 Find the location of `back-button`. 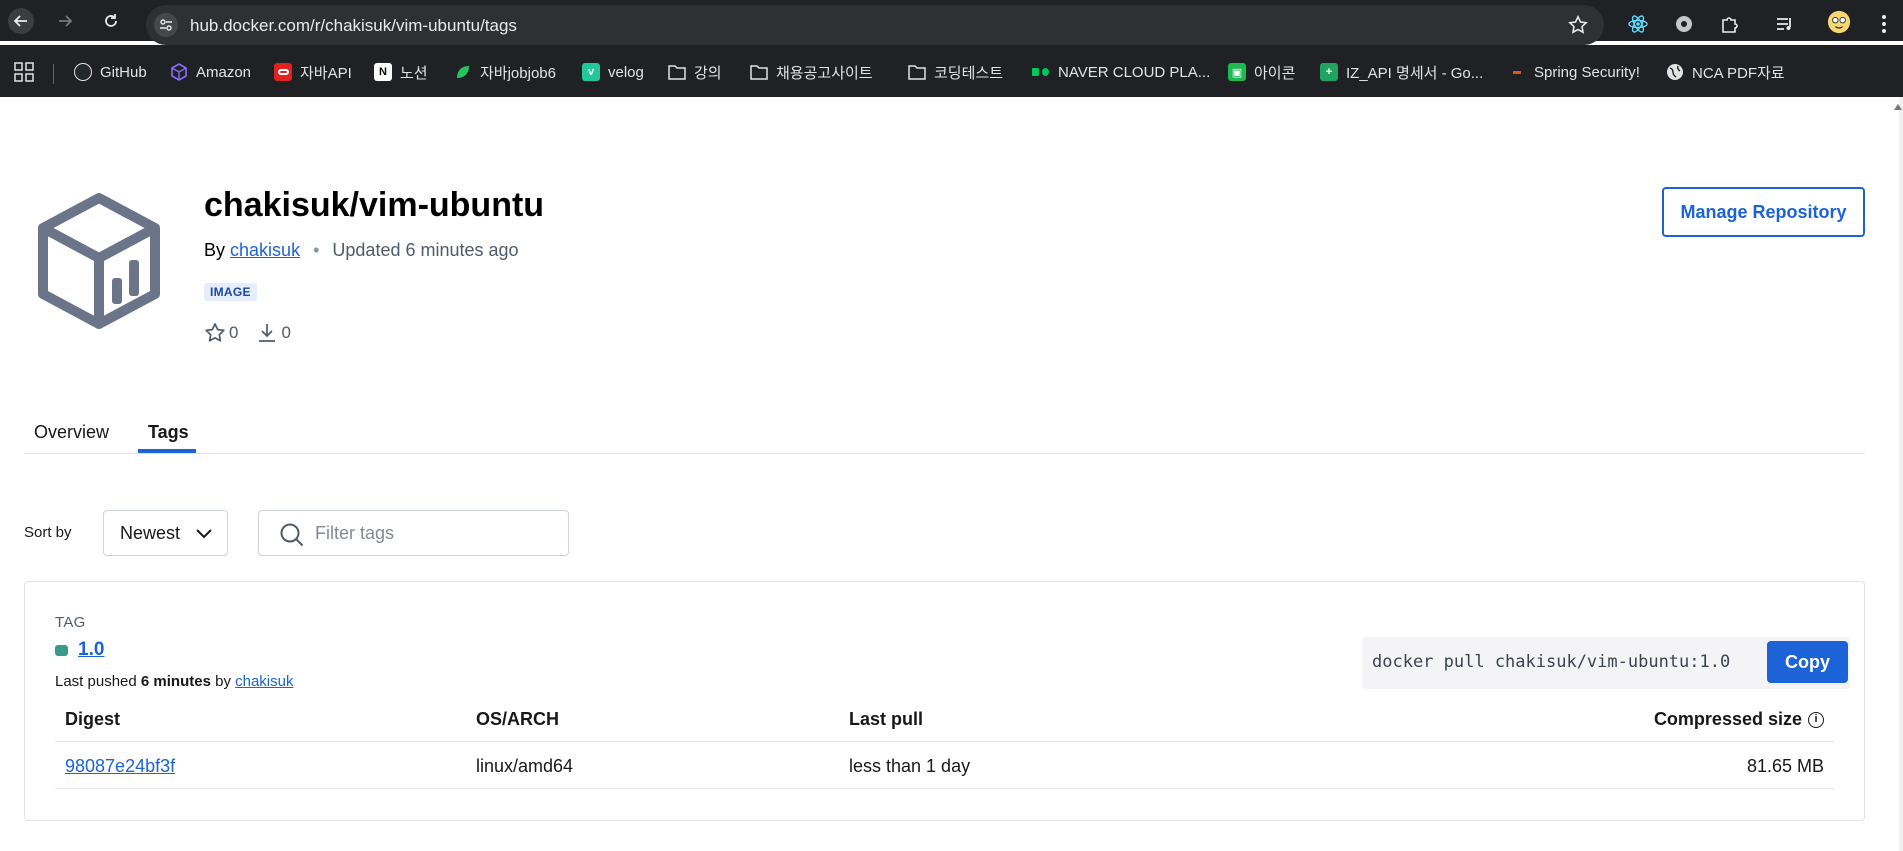

back-button is located at coordinates (21, 21).